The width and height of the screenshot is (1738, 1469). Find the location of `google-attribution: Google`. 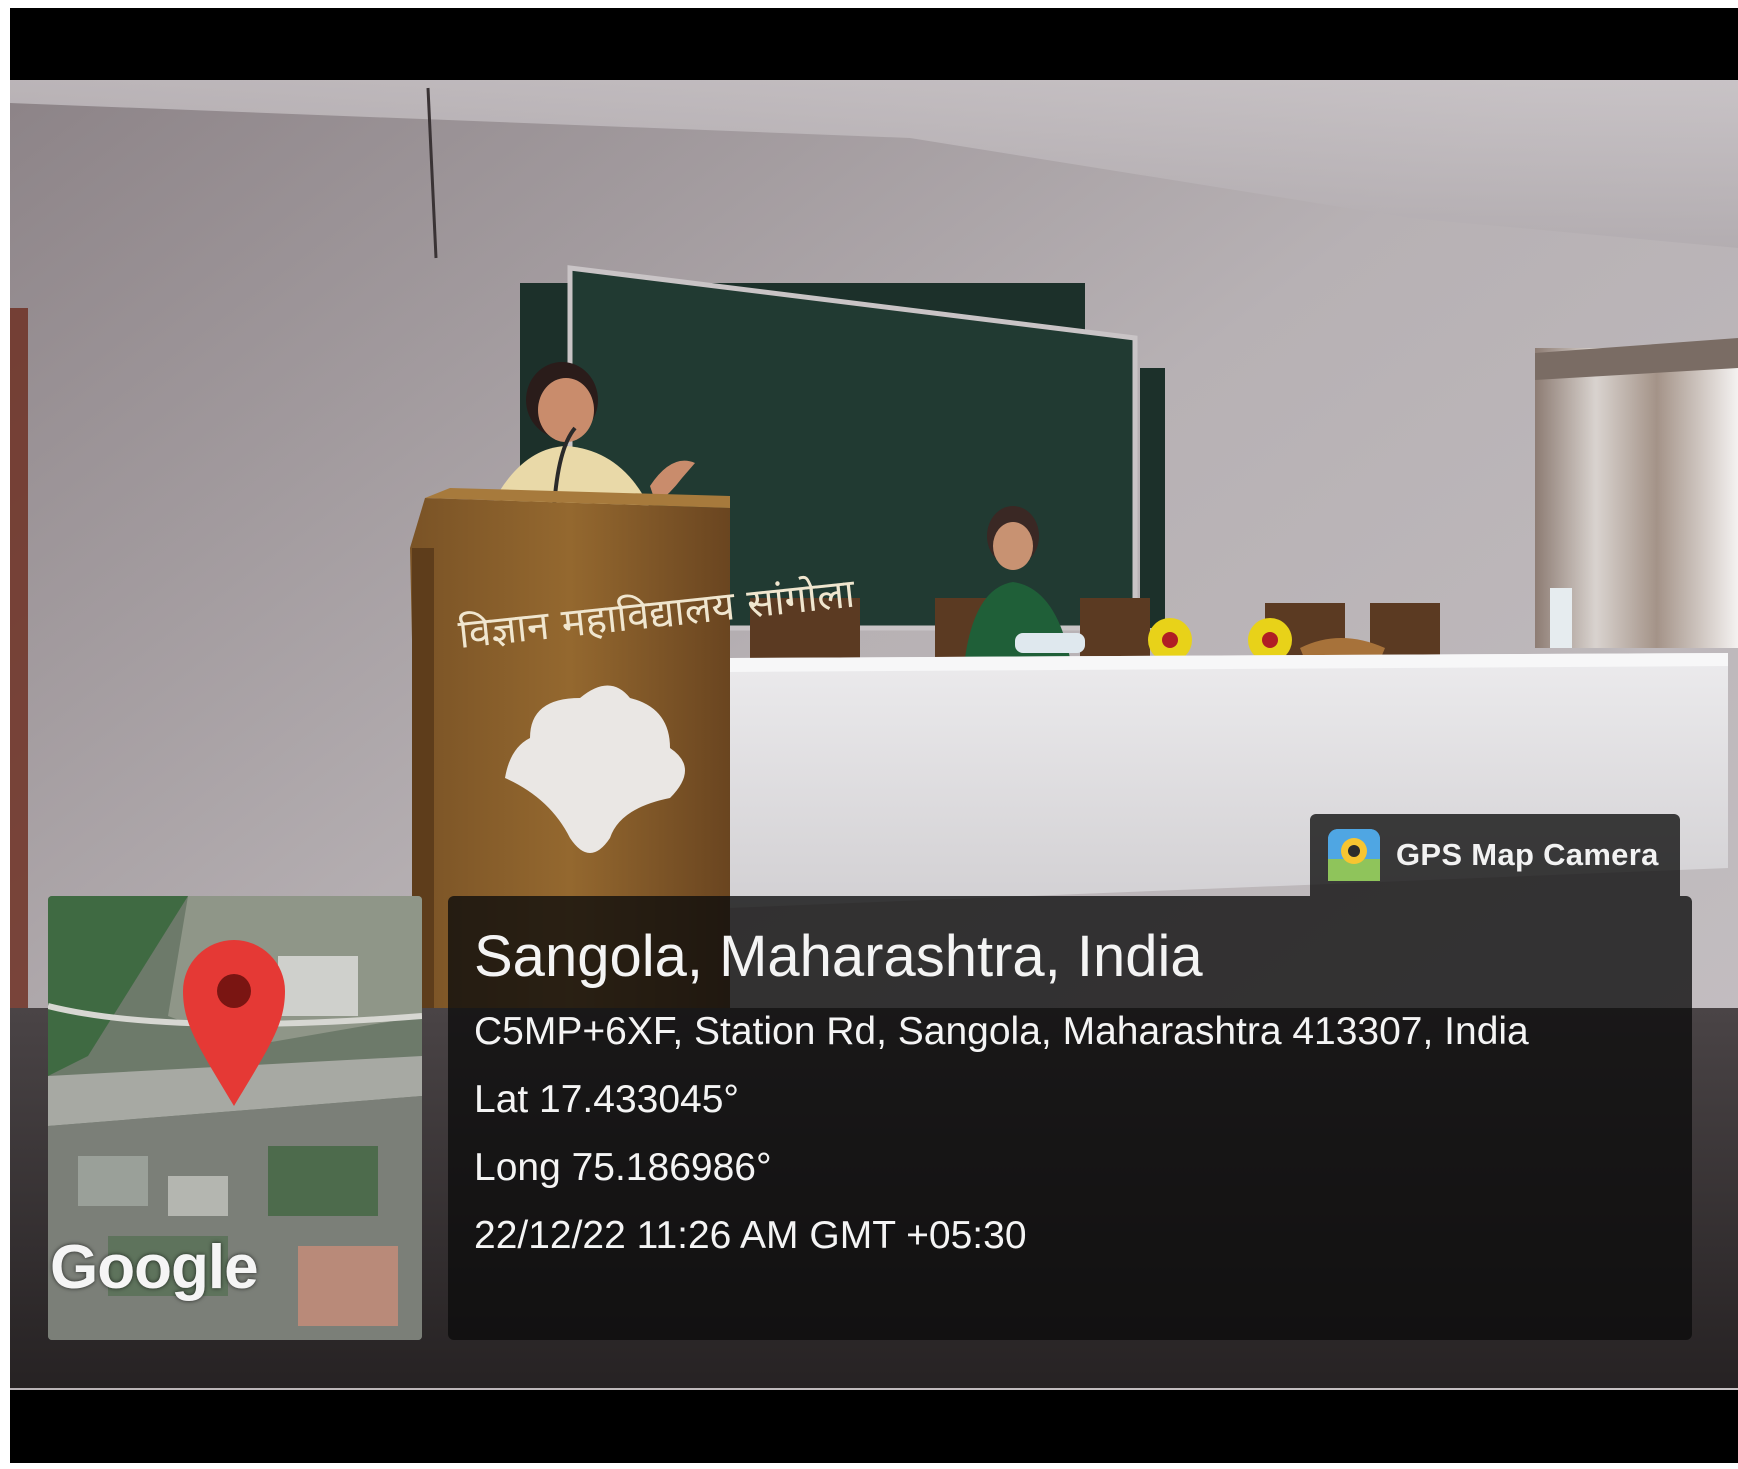

google-attribution: Google is located at coordinates (154, 1267).